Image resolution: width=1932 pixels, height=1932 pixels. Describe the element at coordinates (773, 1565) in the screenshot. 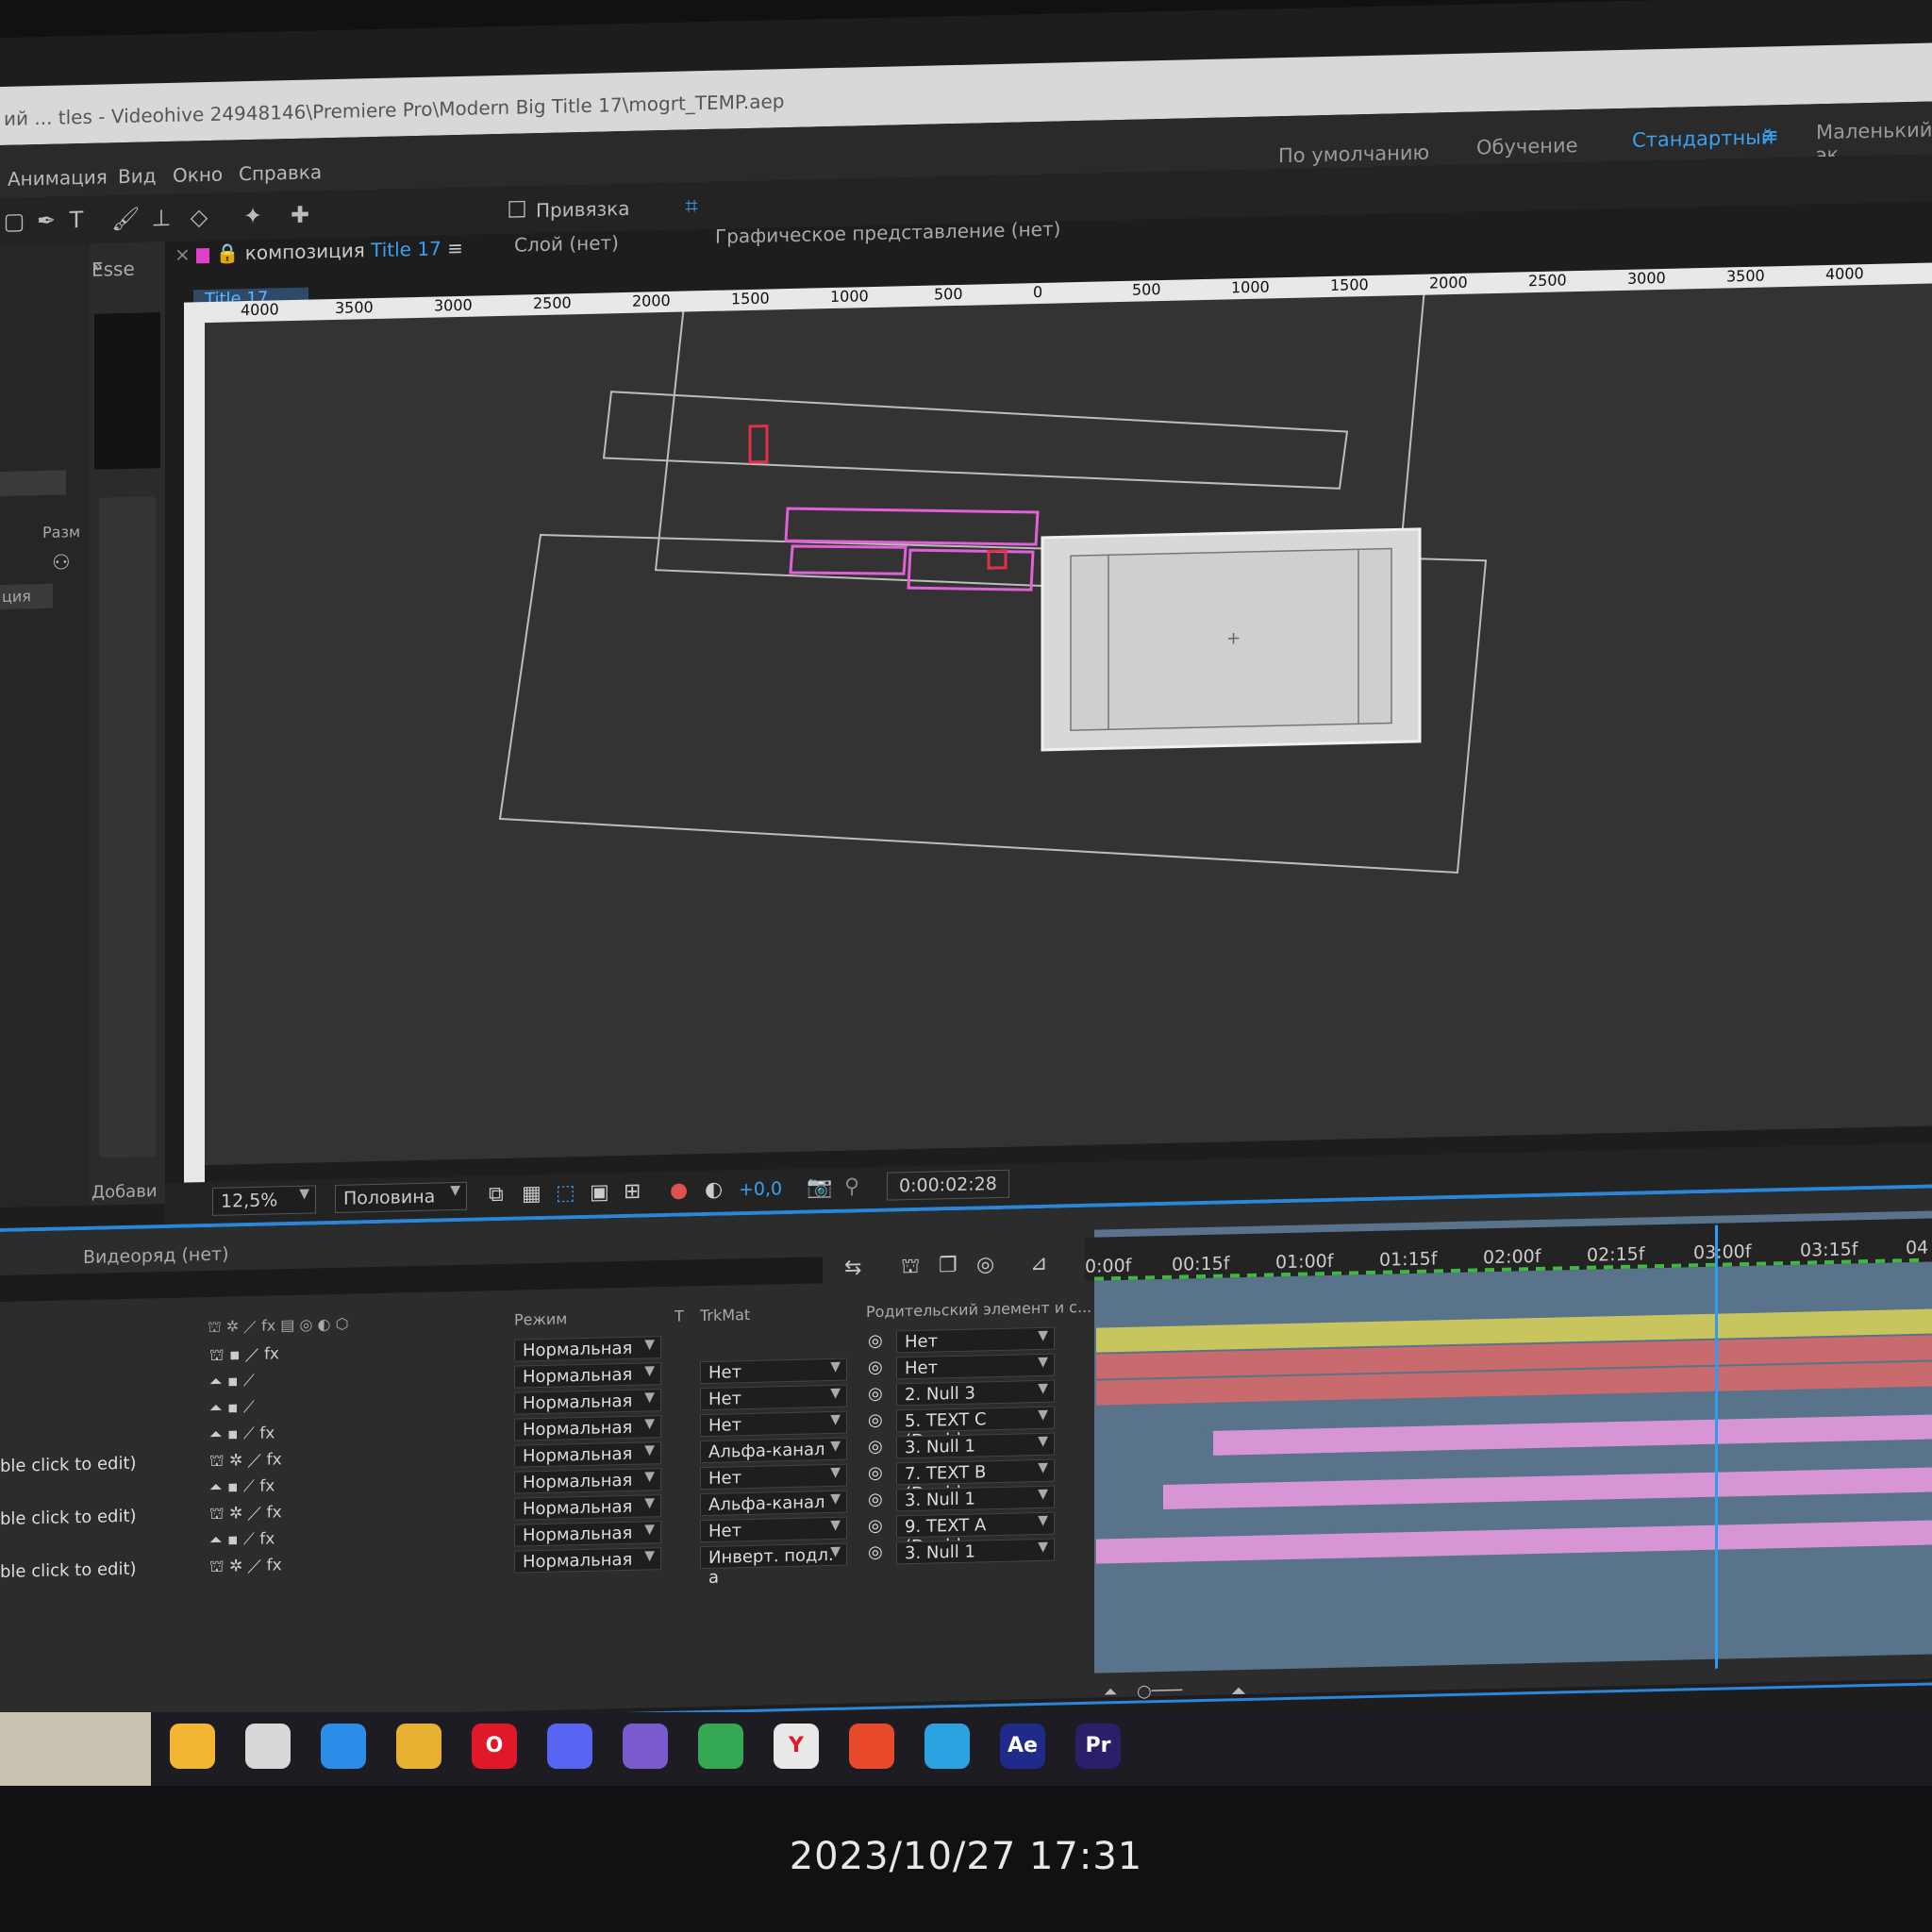

I see `layer-trkmat-dropdown: Инверт. подл. а ▼` at that location.